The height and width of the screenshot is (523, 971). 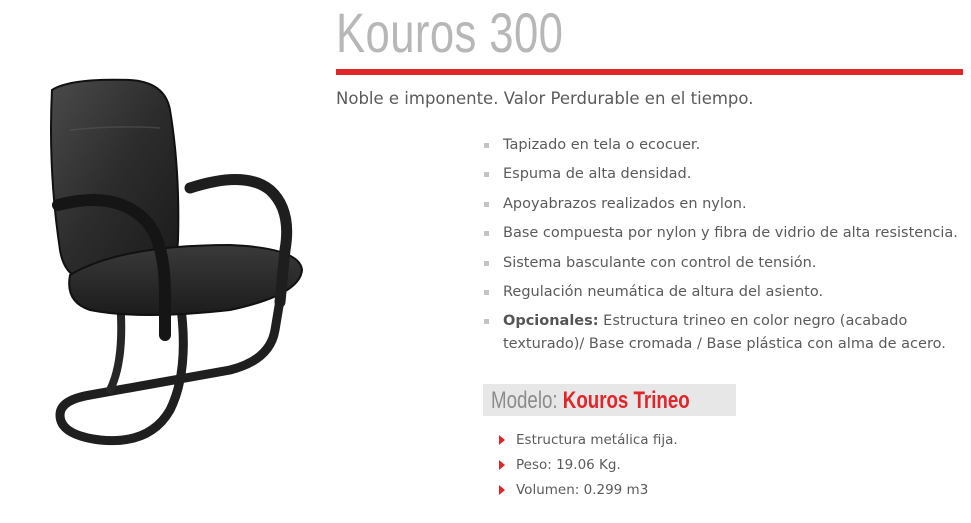 What do you see at coordinates (720, 204) in the screenshot?
I see `feature-item: Apoyabrazos realizados en nylon.` at bounding box center [720, 204].